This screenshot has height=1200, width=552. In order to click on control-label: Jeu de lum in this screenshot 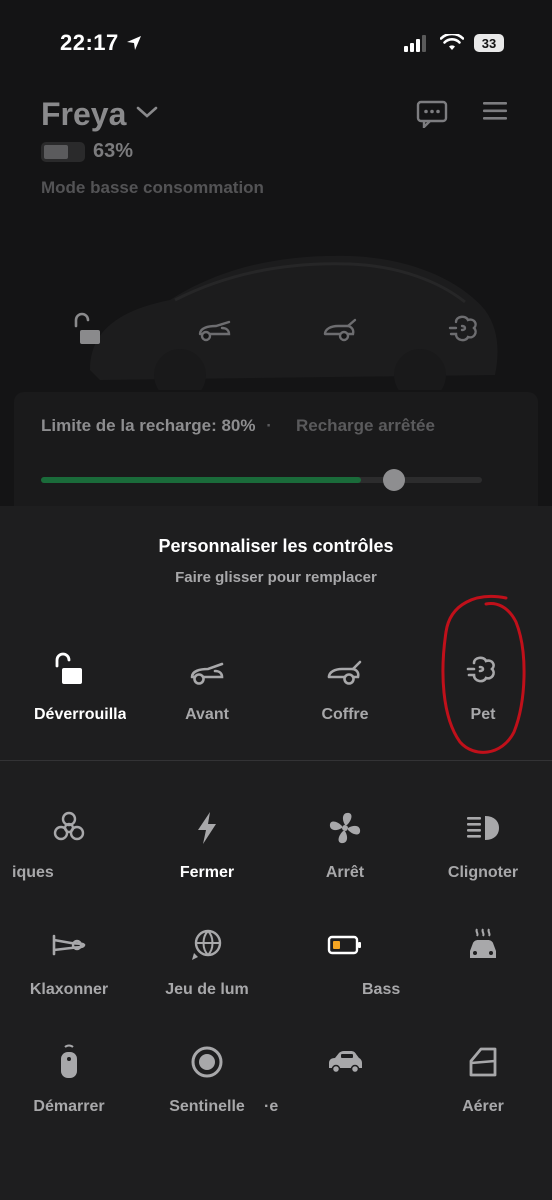, I will do `click(207, 989)`.